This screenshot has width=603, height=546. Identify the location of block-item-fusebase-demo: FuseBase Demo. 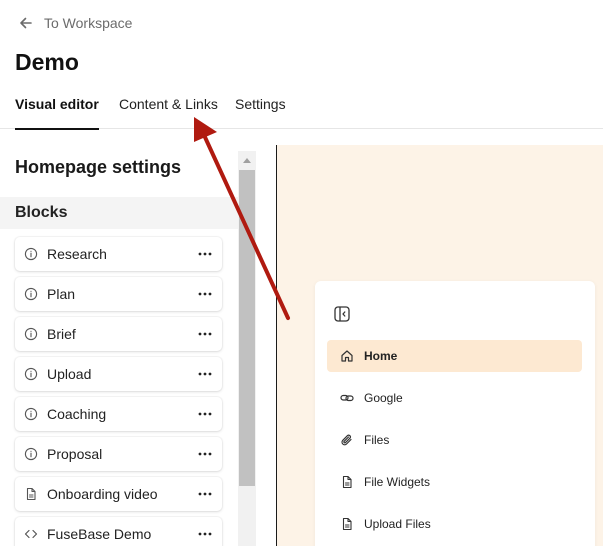
(118, 531).